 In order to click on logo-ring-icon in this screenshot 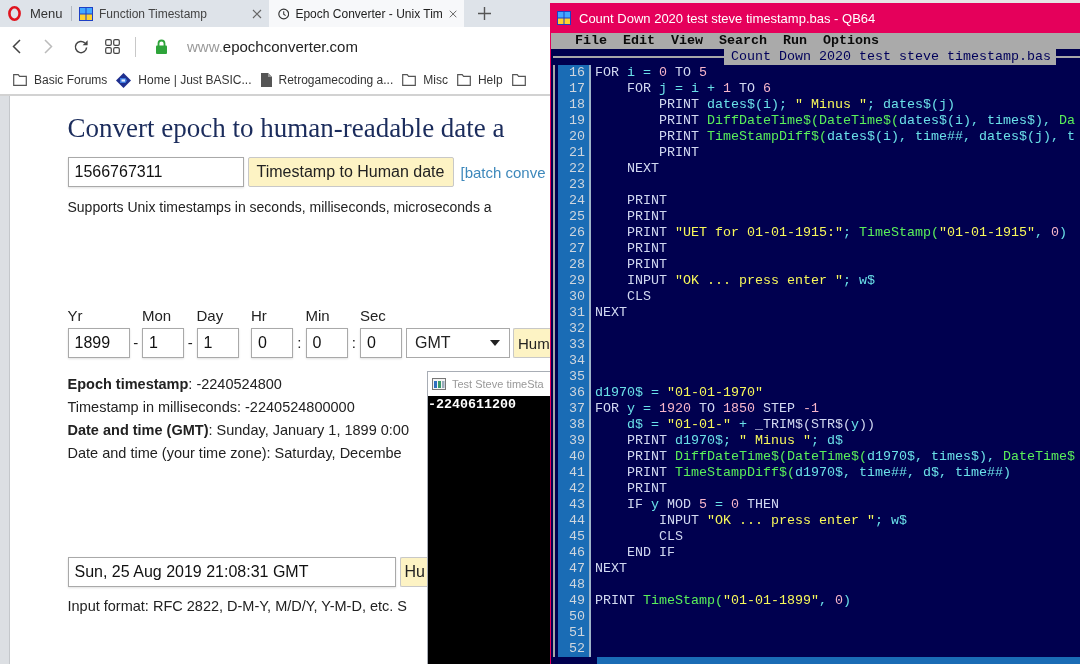, I will do `click(14, 13)`.